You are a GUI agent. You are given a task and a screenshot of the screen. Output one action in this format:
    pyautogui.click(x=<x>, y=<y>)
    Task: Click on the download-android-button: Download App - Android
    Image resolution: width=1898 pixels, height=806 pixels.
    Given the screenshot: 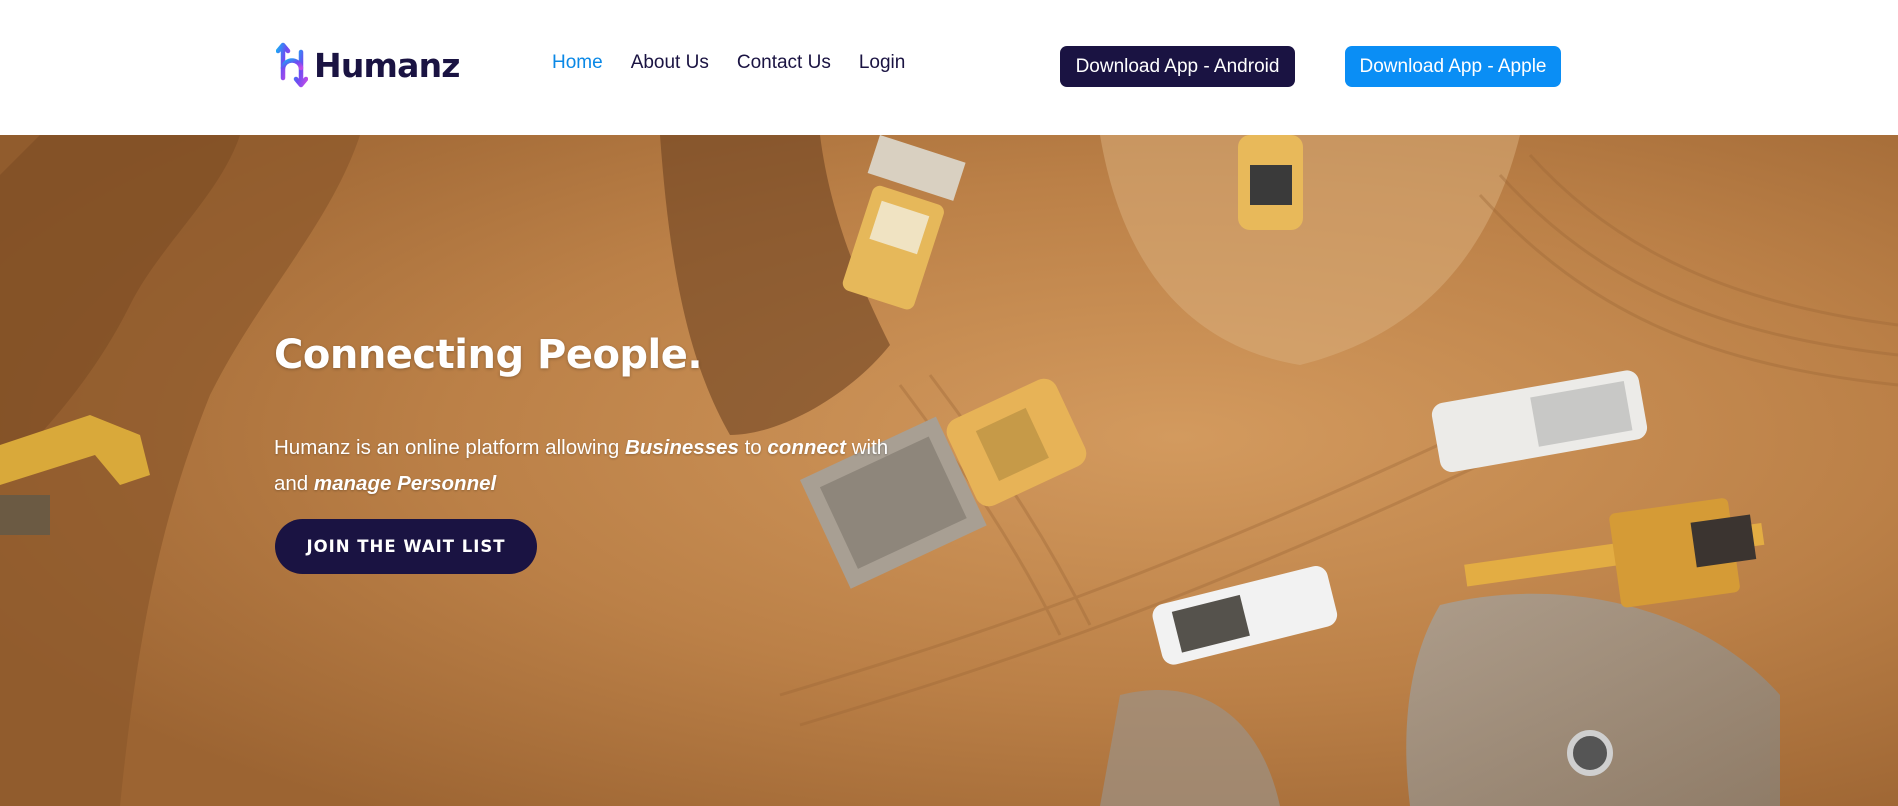 What is the action you would take?
    pyautogui.click(x=1177, y=66)
    